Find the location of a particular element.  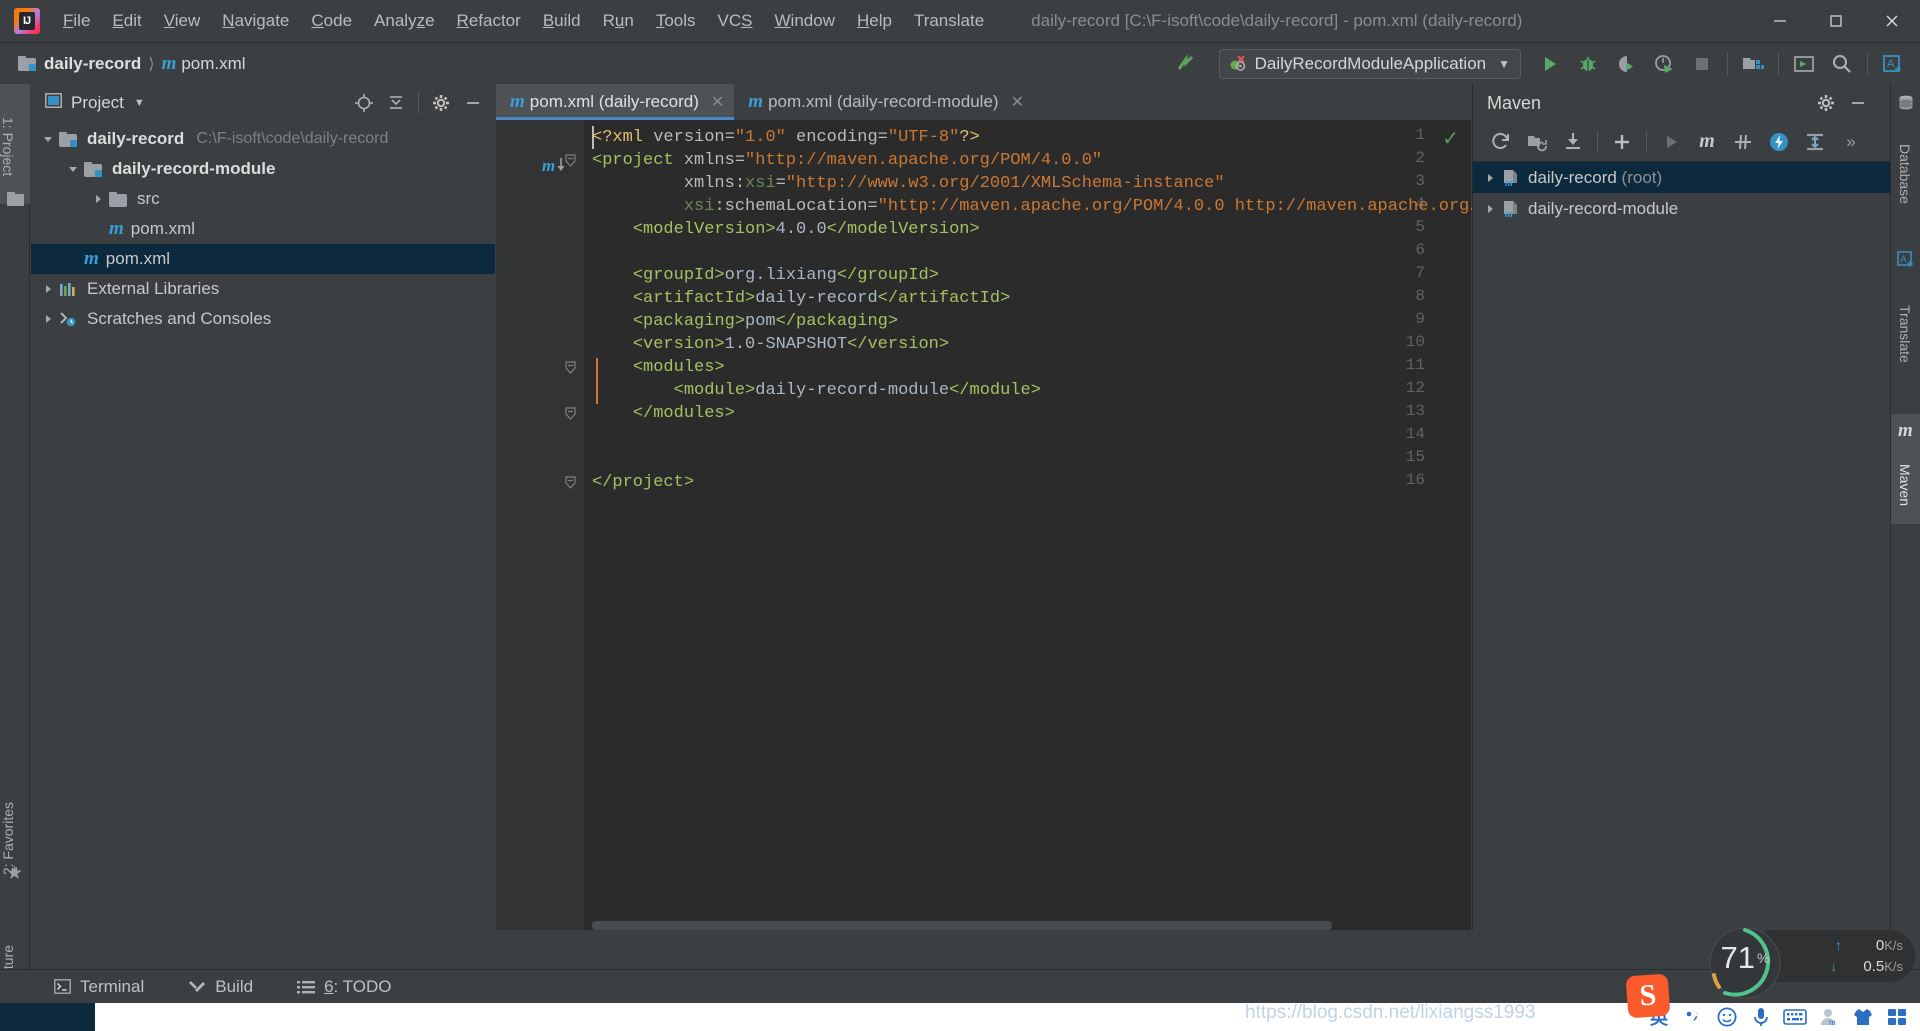

tree-item-src: src is located at coordinates (263, 199).